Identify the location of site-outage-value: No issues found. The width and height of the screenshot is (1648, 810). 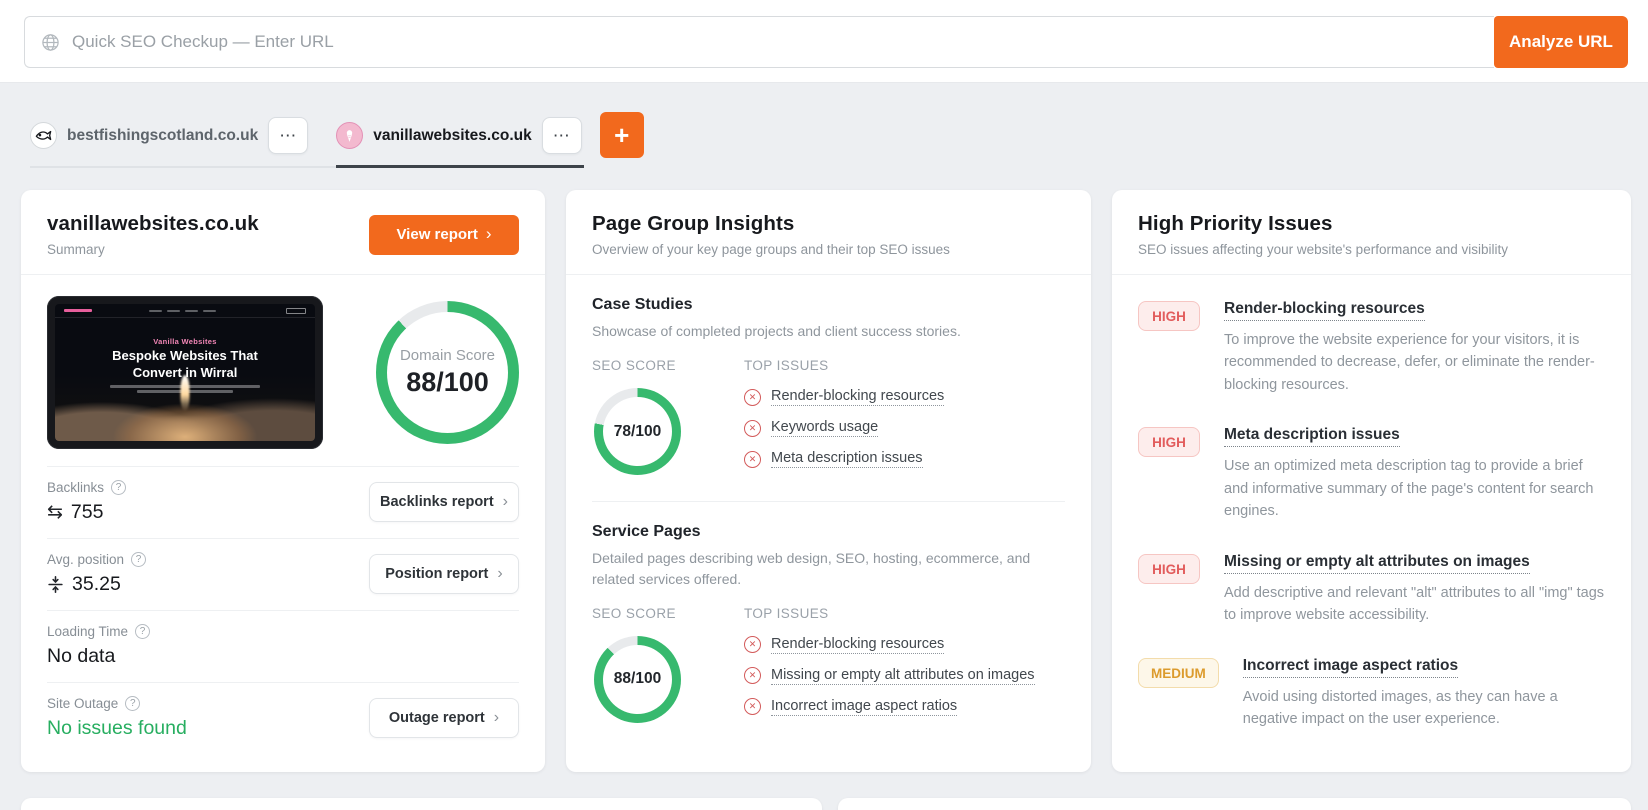
(117, 728).